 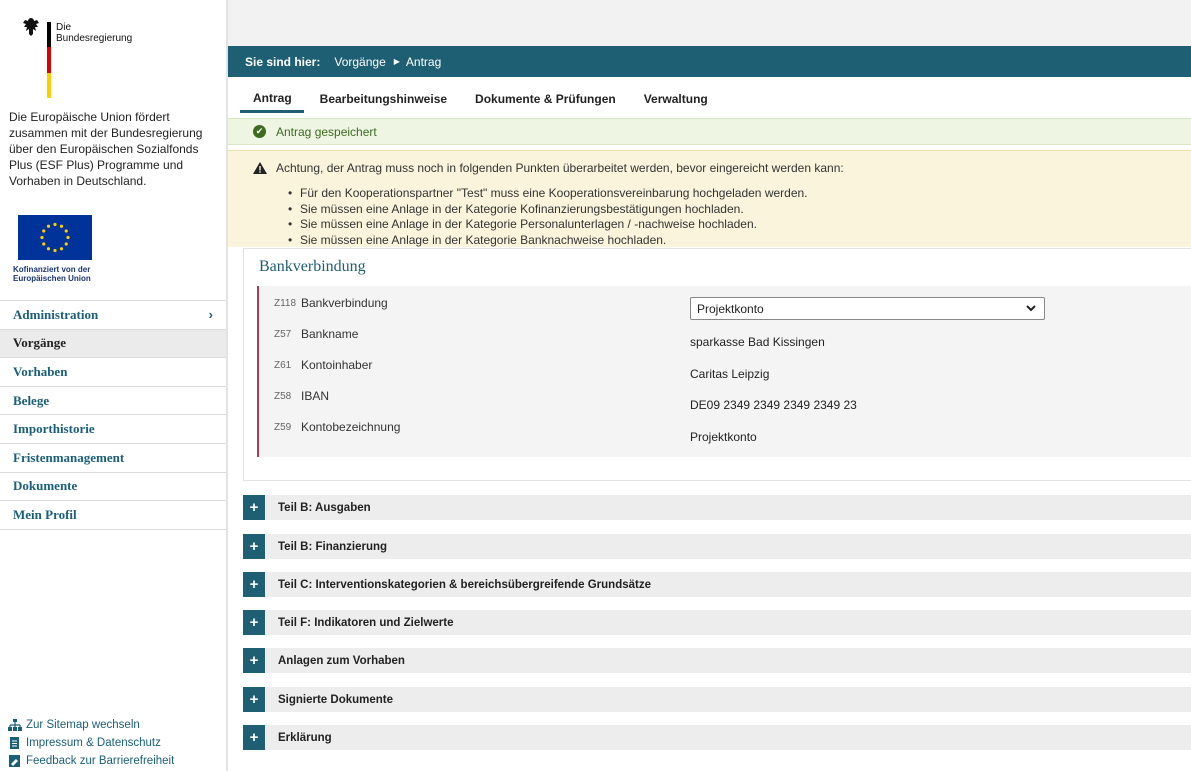 What do you see at coordinates (717, 507) in the screenshot?
I see `section-teil-b-ausgaben: + Teil B: Ausgaben` at bounding box center [717, 507].